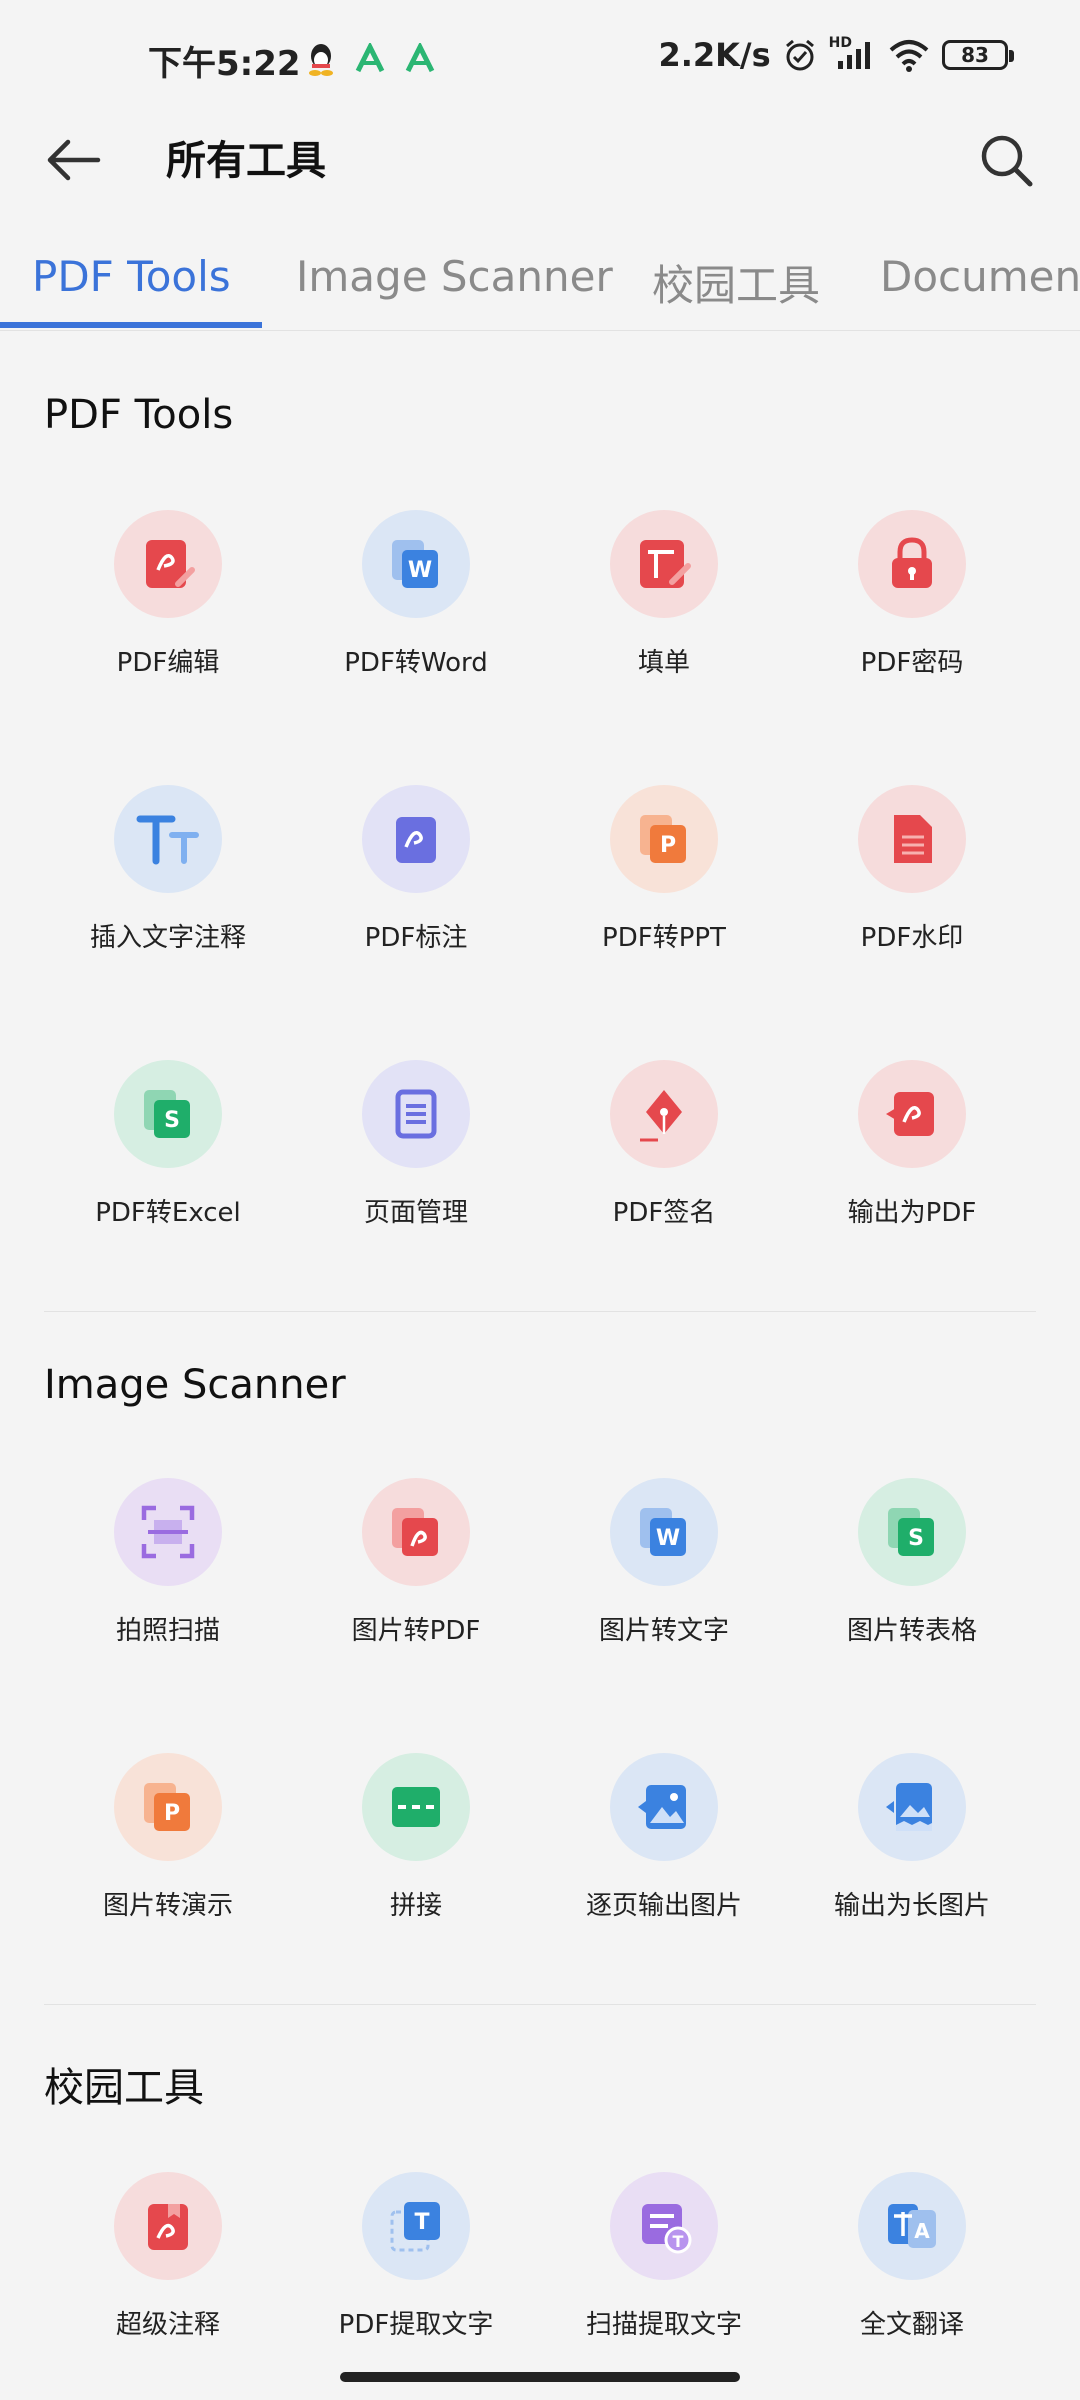  I want to click on qq-penguin-icon, so click(321, 60).